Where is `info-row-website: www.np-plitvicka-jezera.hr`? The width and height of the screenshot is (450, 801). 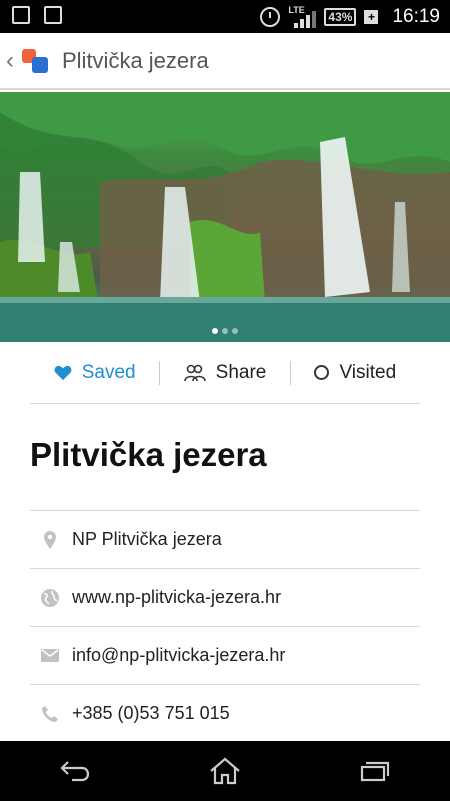 info-row-website: www.np-plitvicka-jezera.hr is located at coordinates (225, 597).